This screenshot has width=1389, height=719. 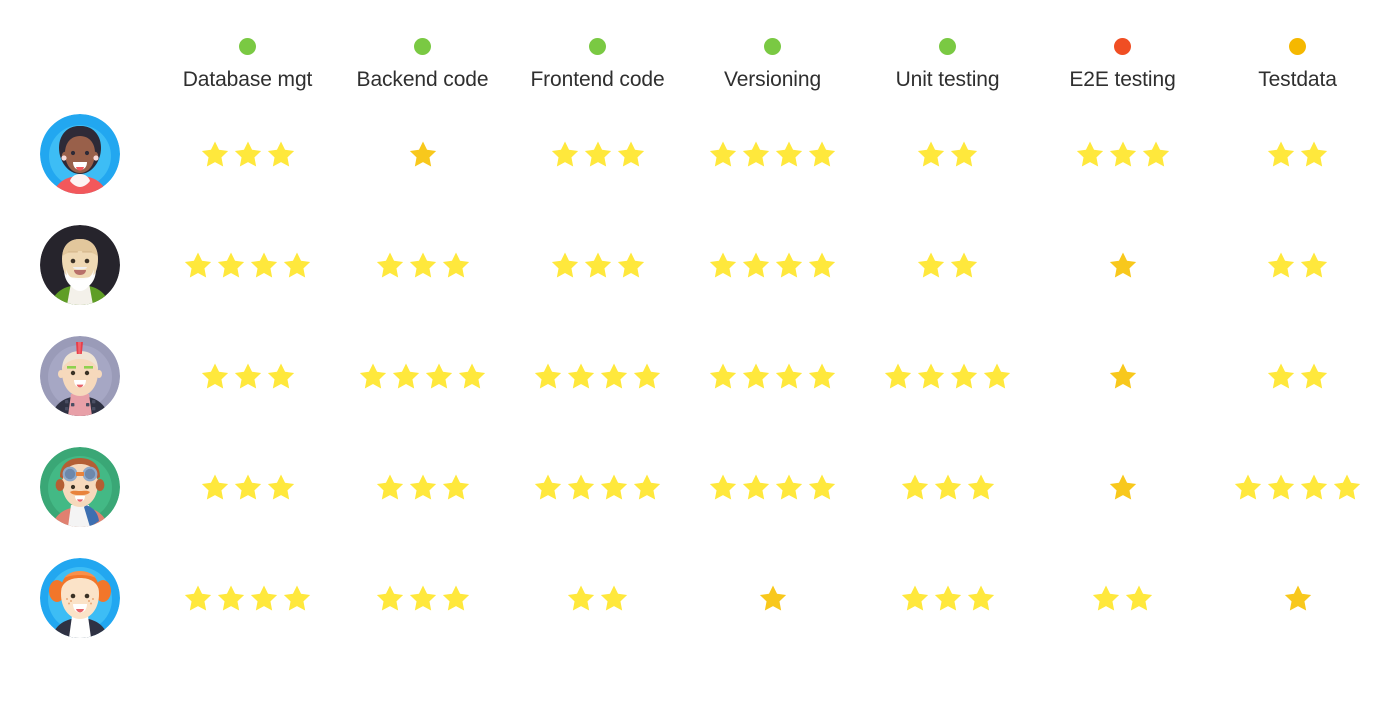 What do you see at coordinates (1297, 79) in the screenshot?
I see `column-header-label: Testdata` at bounding box center [1297, 79].